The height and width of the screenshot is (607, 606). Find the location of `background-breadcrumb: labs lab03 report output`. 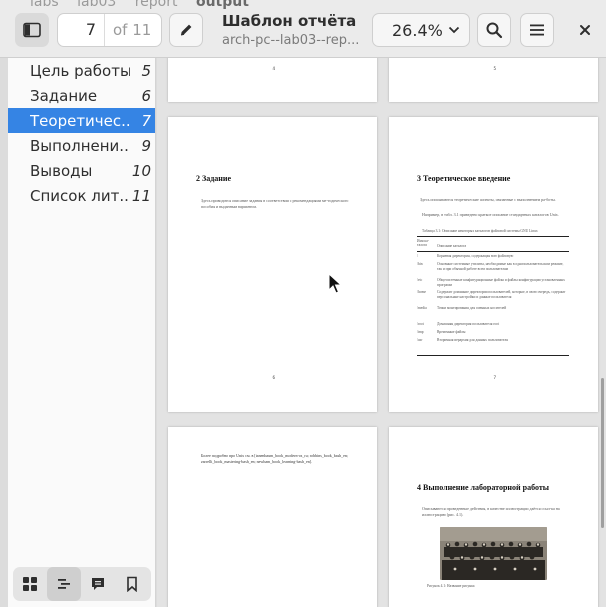

background-breadcrumb: labs lab03 report output is located at coordinates (146, 5).